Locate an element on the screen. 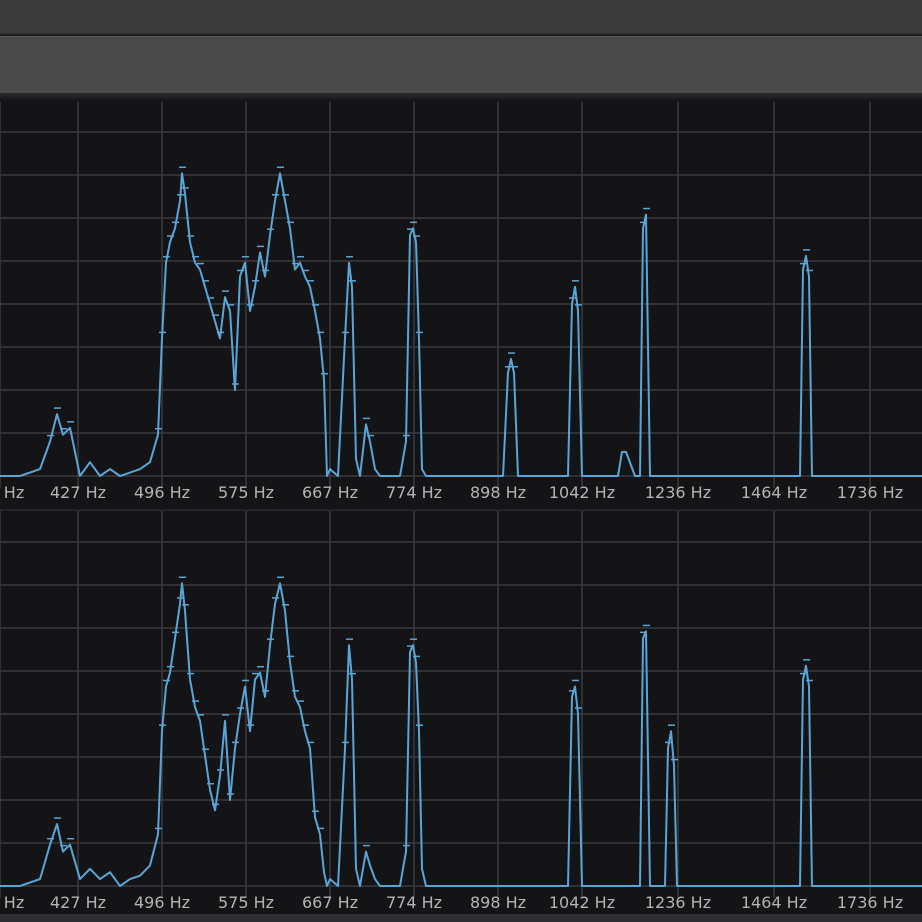  toolbar-shadow is located at coordinates (461, 97).